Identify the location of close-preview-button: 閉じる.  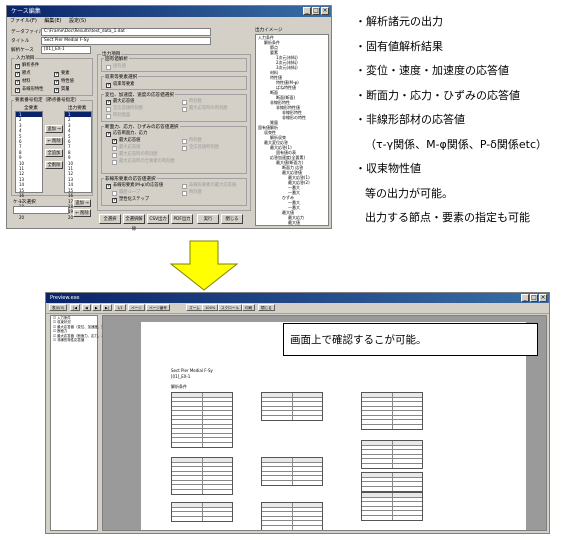
(266, 307).